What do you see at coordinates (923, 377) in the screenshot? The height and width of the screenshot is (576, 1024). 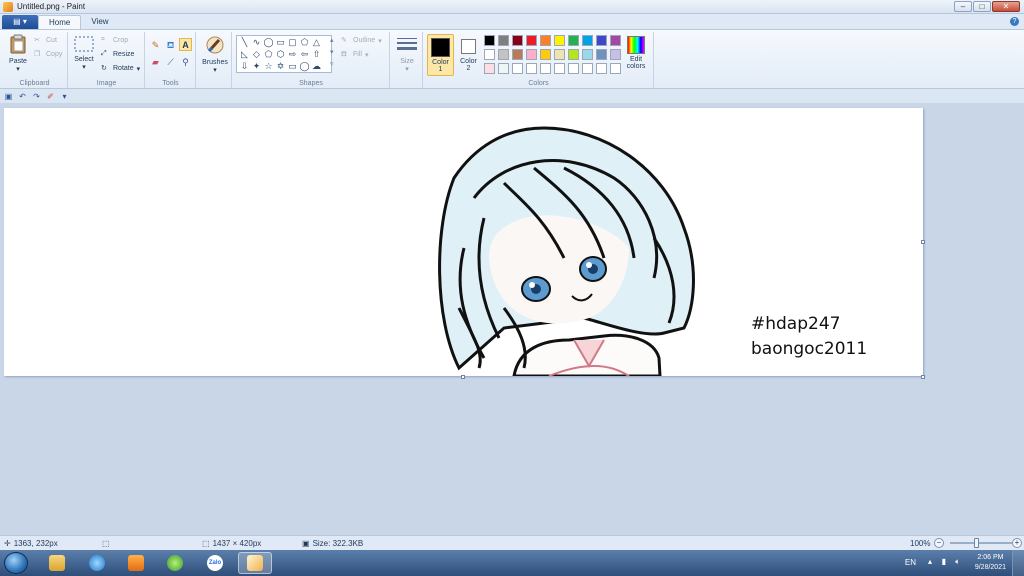 I see `resize-handle-corner` at bounding box center [923, 377].